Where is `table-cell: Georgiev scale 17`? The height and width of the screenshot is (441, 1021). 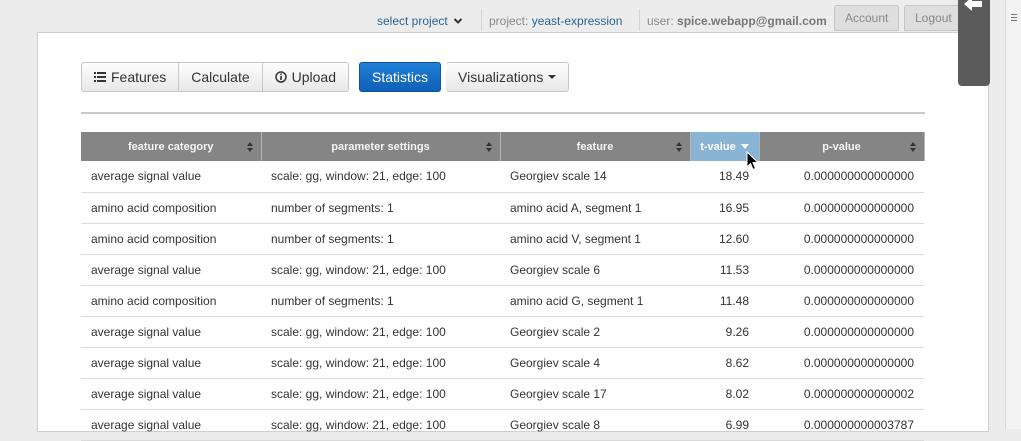
table-cell: Georgiev scale 17 is located at coordinates (595, 394).